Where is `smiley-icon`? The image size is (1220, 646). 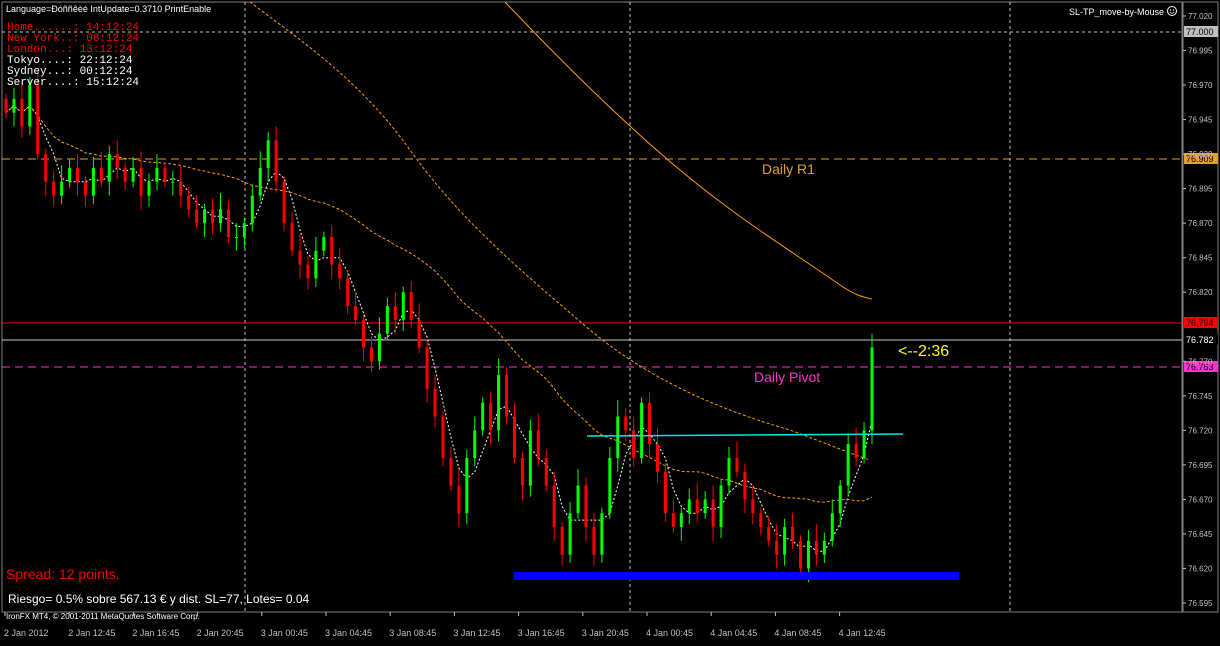
smiley-icon is located at coordinates (1172, 11).